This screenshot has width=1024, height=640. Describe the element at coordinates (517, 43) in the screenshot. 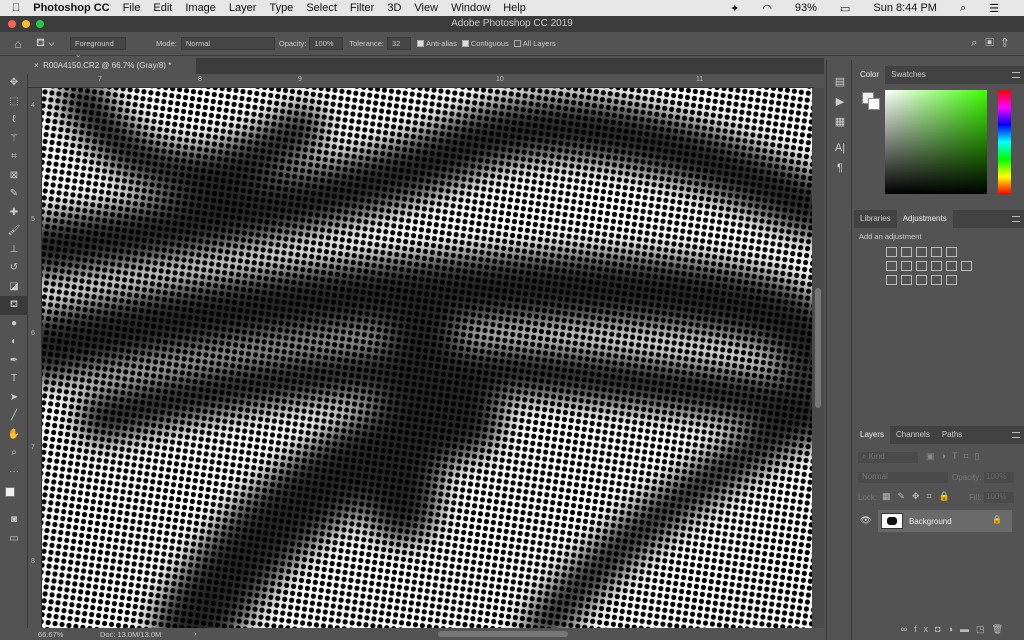

I see `all-layers-checkbox` at that location.